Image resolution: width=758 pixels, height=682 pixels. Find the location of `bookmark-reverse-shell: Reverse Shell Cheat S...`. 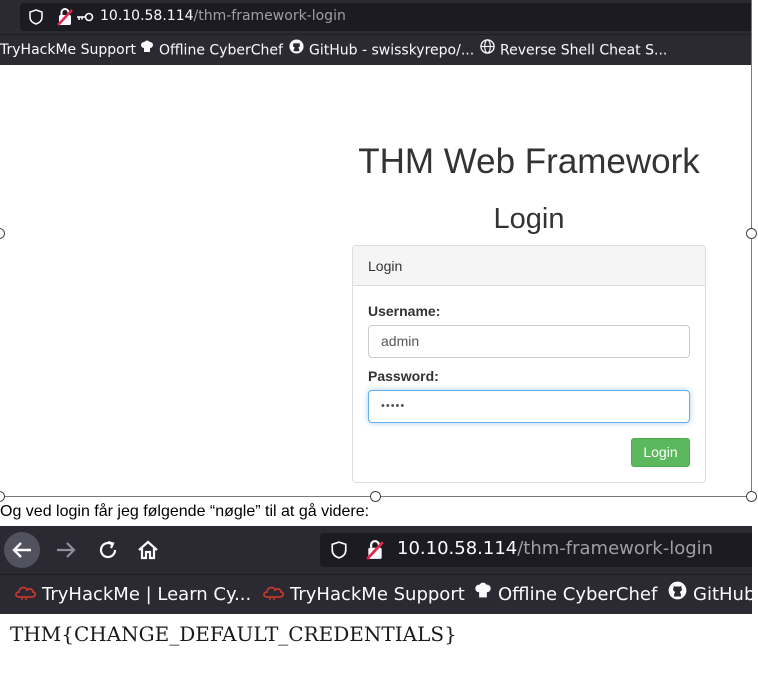

bookmark-reverse-shell: Reverse Shell Cheat S... is located at coordinates (573, 51).